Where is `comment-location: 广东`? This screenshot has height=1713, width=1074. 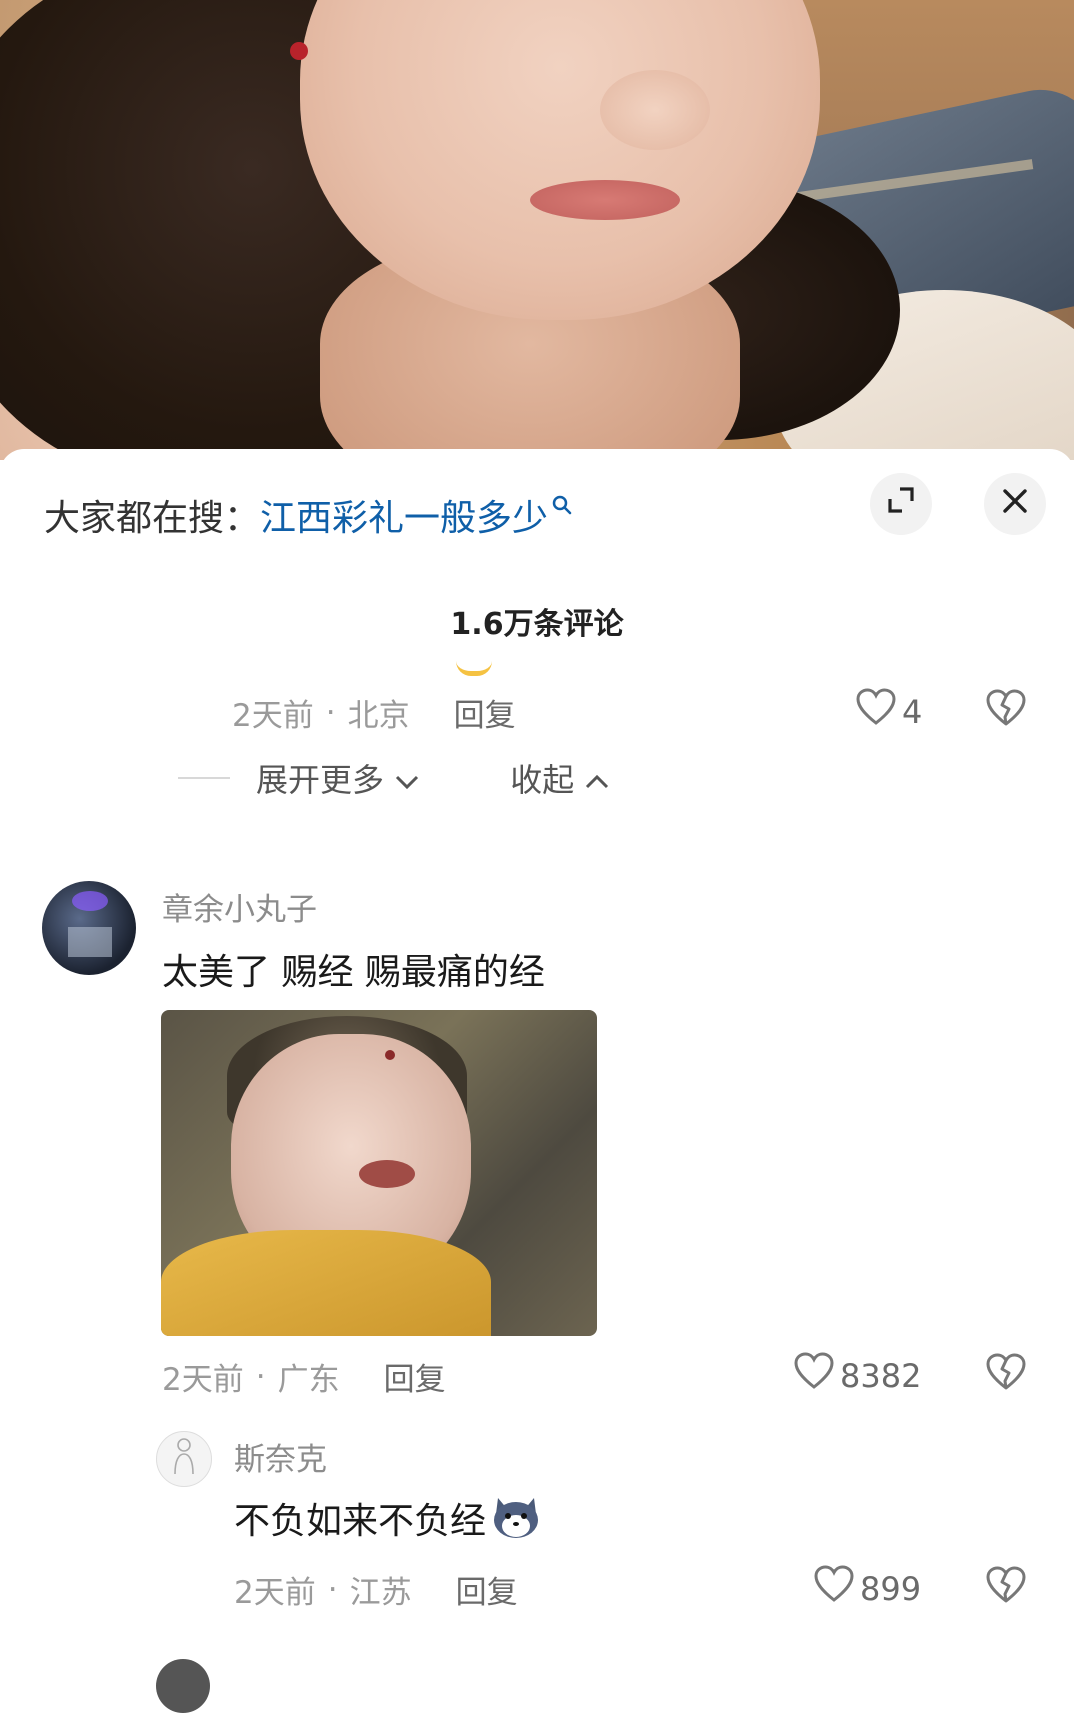
comment-location: 广东 is located at coordinates (308, 1380).